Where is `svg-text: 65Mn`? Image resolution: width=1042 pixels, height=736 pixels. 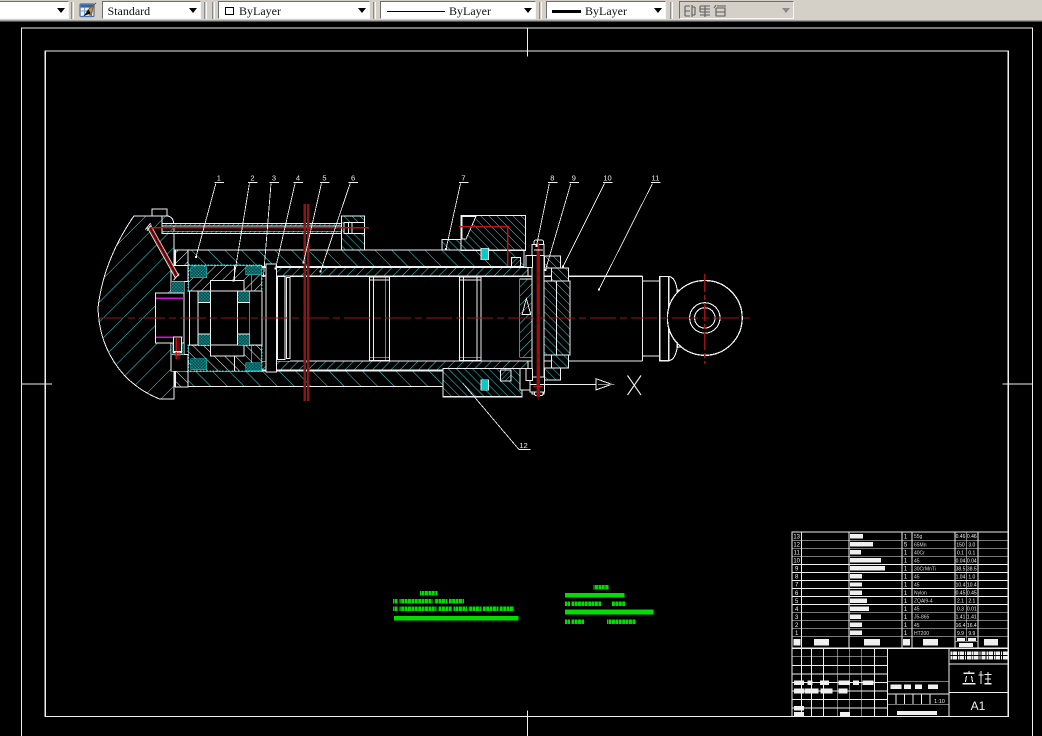
svg-text: 65Mn is located at coordinates (920, 545).